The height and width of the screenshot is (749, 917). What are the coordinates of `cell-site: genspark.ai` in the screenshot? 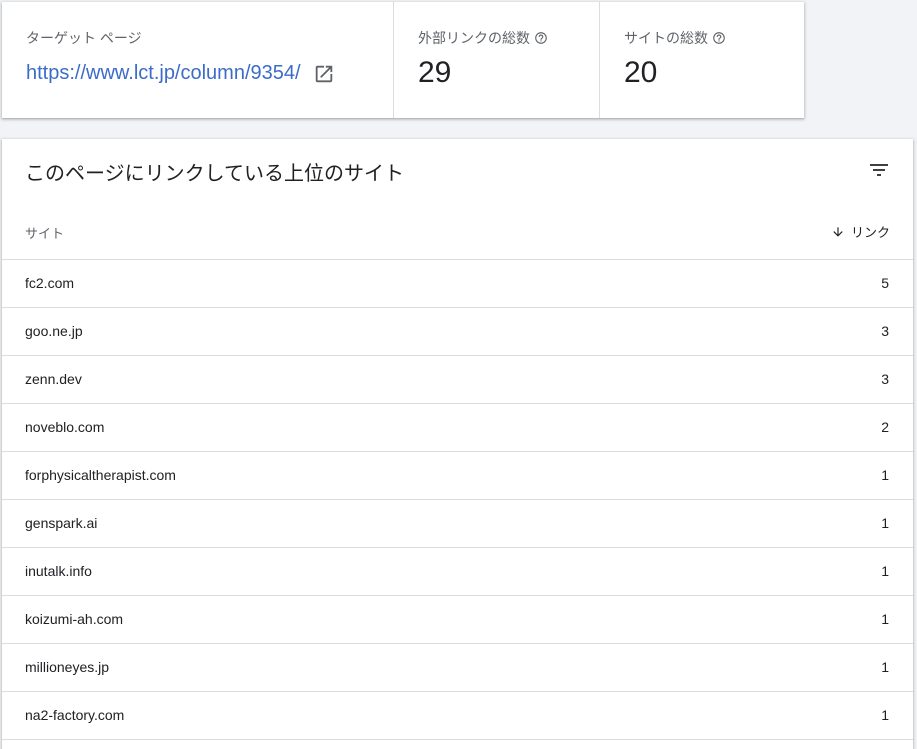 It's located at (61, 523).